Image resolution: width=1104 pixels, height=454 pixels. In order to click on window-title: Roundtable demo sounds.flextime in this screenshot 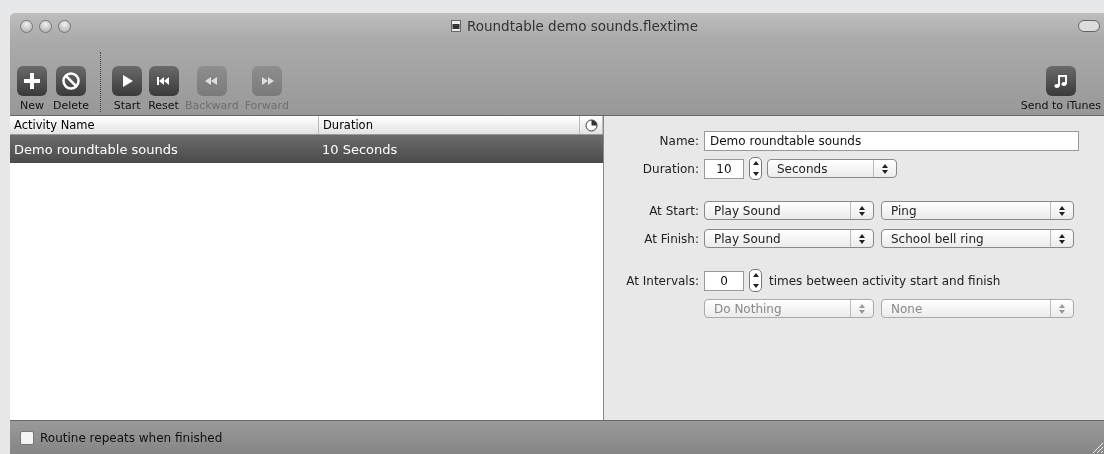, I will do `click(582, 26)`.